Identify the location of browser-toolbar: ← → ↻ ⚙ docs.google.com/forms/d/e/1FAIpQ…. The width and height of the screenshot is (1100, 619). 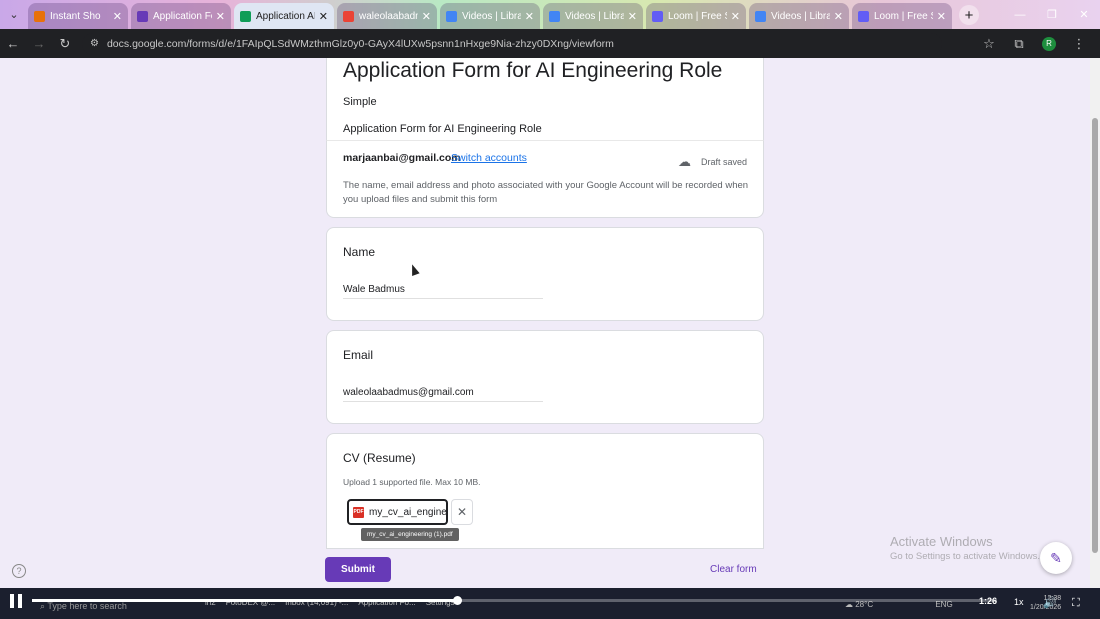
(550, 43).